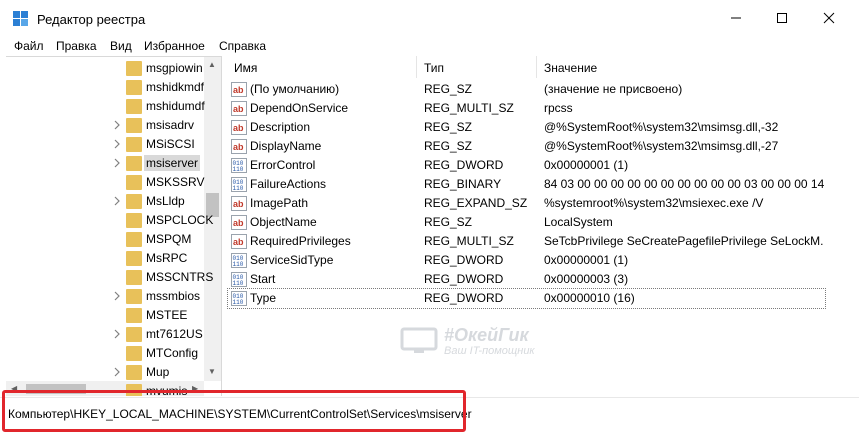 The height and width of the screenshot is (433, 859). Describe the element at coordinates (106, 353) in the screenshot. I see `tree-item: MTConfig` at that location.